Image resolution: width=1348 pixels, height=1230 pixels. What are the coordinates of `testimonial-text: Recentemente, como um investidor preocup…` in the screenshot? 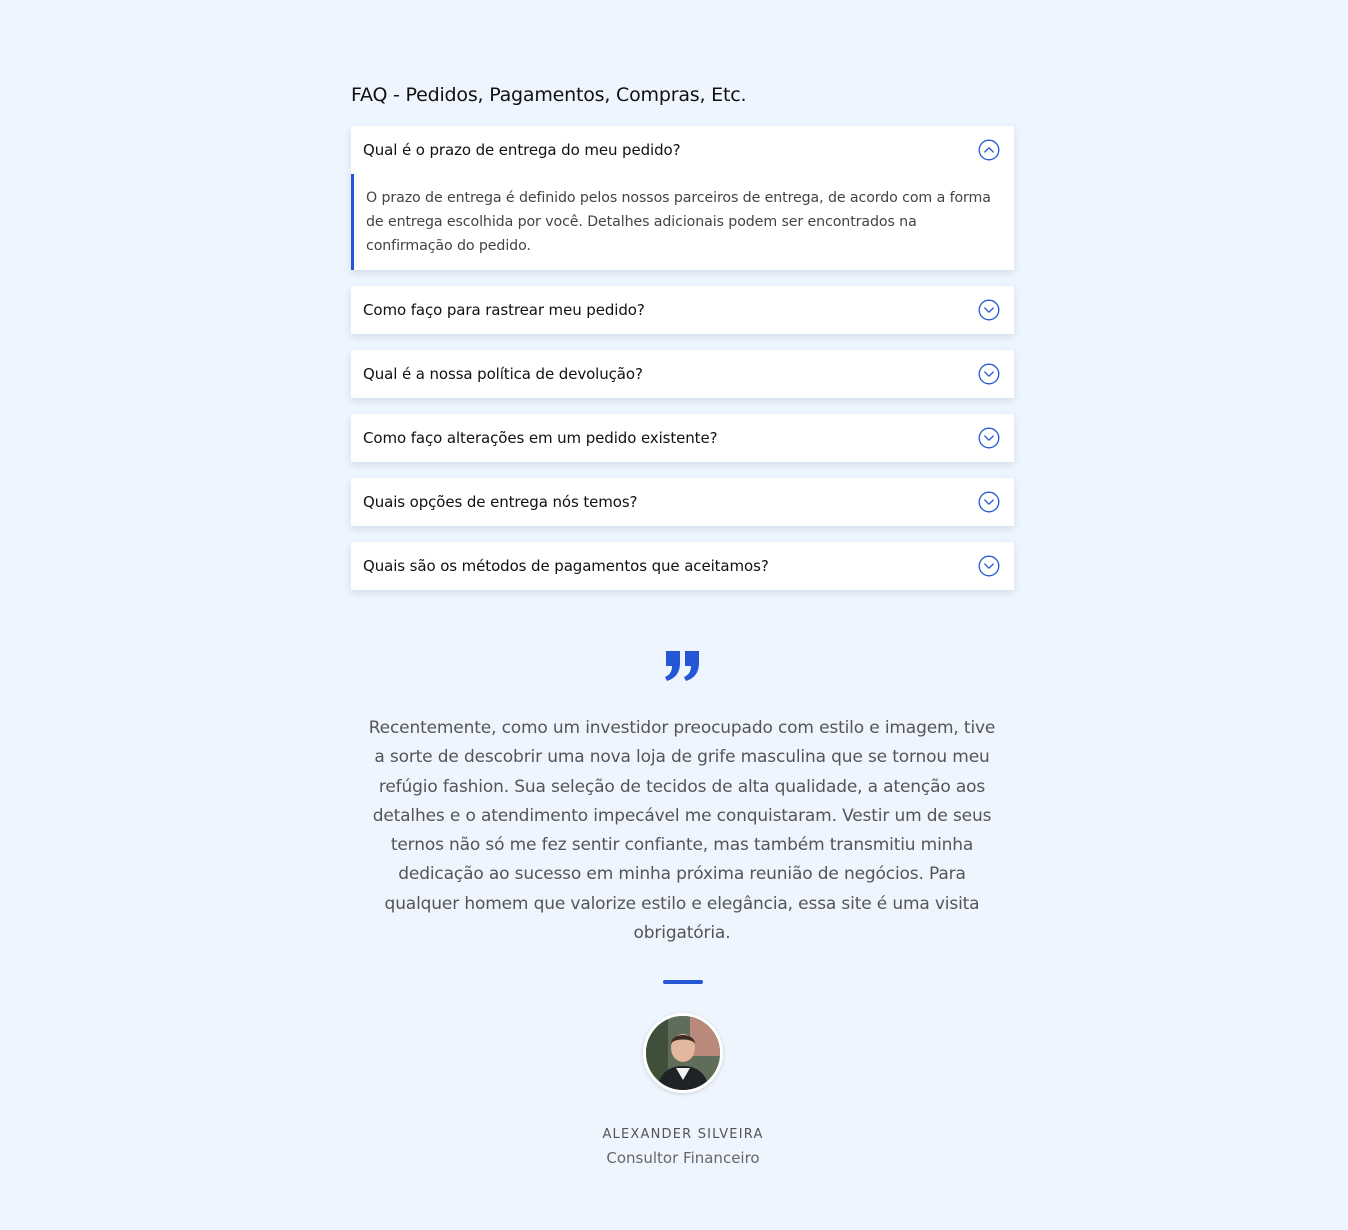 It's located at (682, 831).